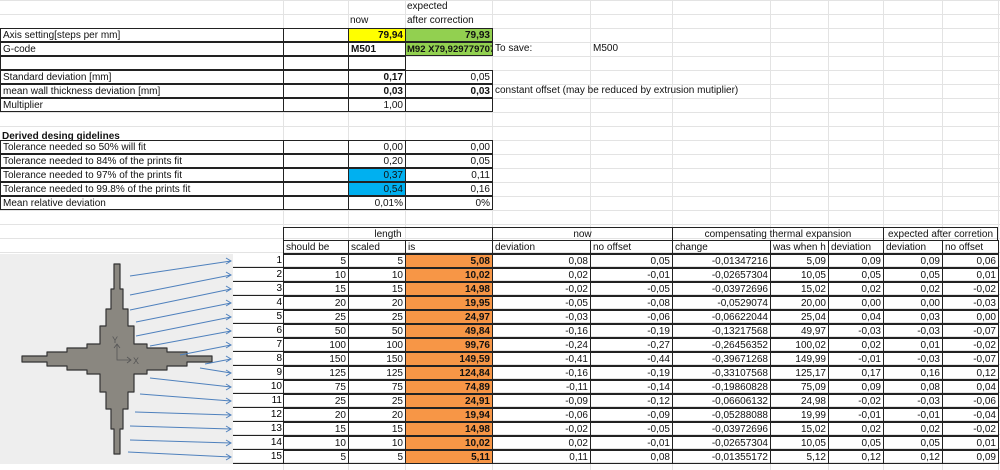  What do you see at coordinates (631, 359) in the screenshot?
I see `table-cell: -0,44` at bounding box center [631, 359].